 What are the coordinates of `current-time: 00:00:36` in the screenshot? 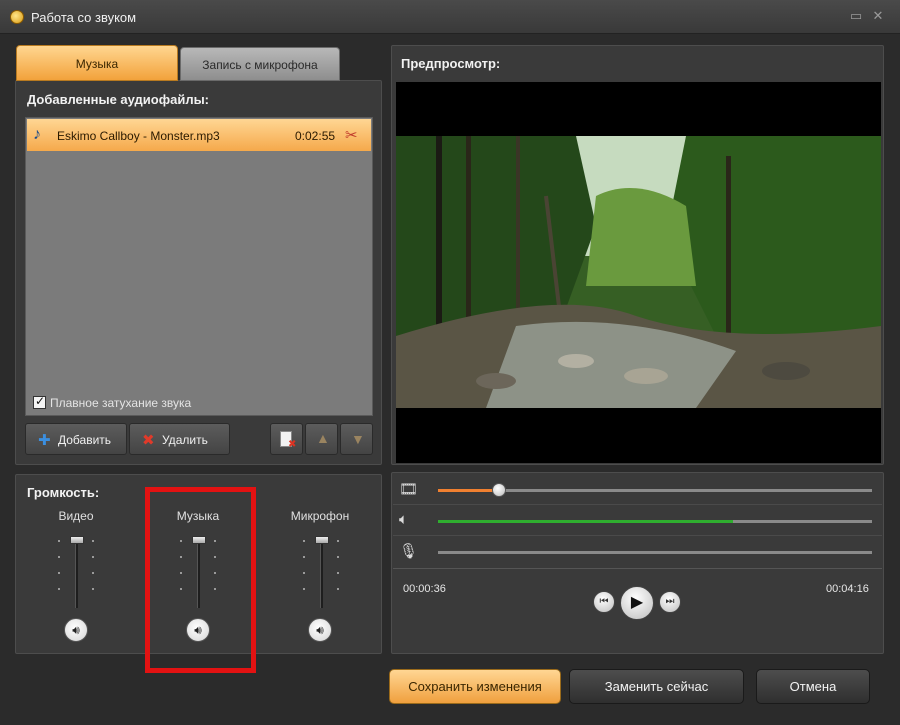 It's located at (424, 589).